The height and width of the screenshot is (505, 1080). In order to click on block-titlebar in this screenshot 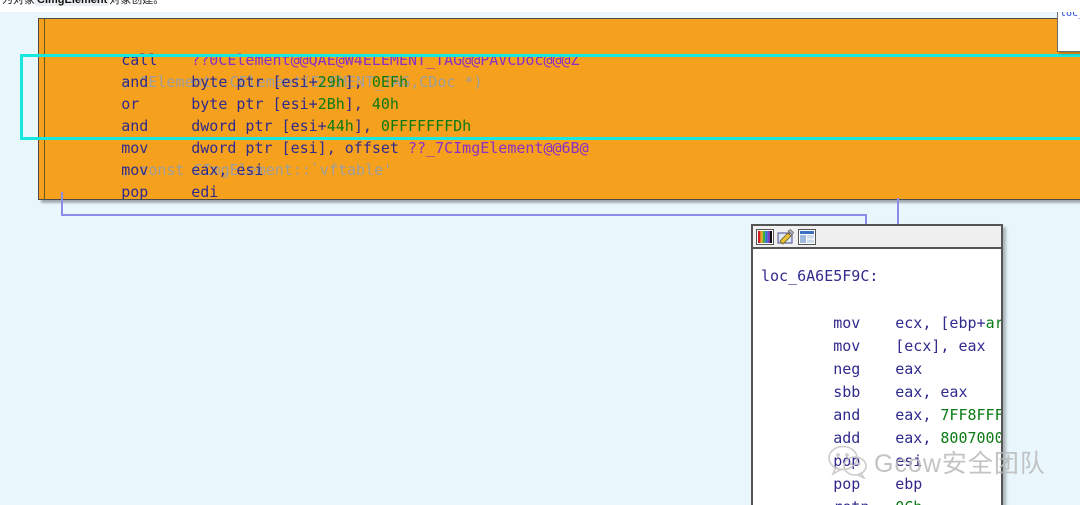, I will do `click(877, 237)`.